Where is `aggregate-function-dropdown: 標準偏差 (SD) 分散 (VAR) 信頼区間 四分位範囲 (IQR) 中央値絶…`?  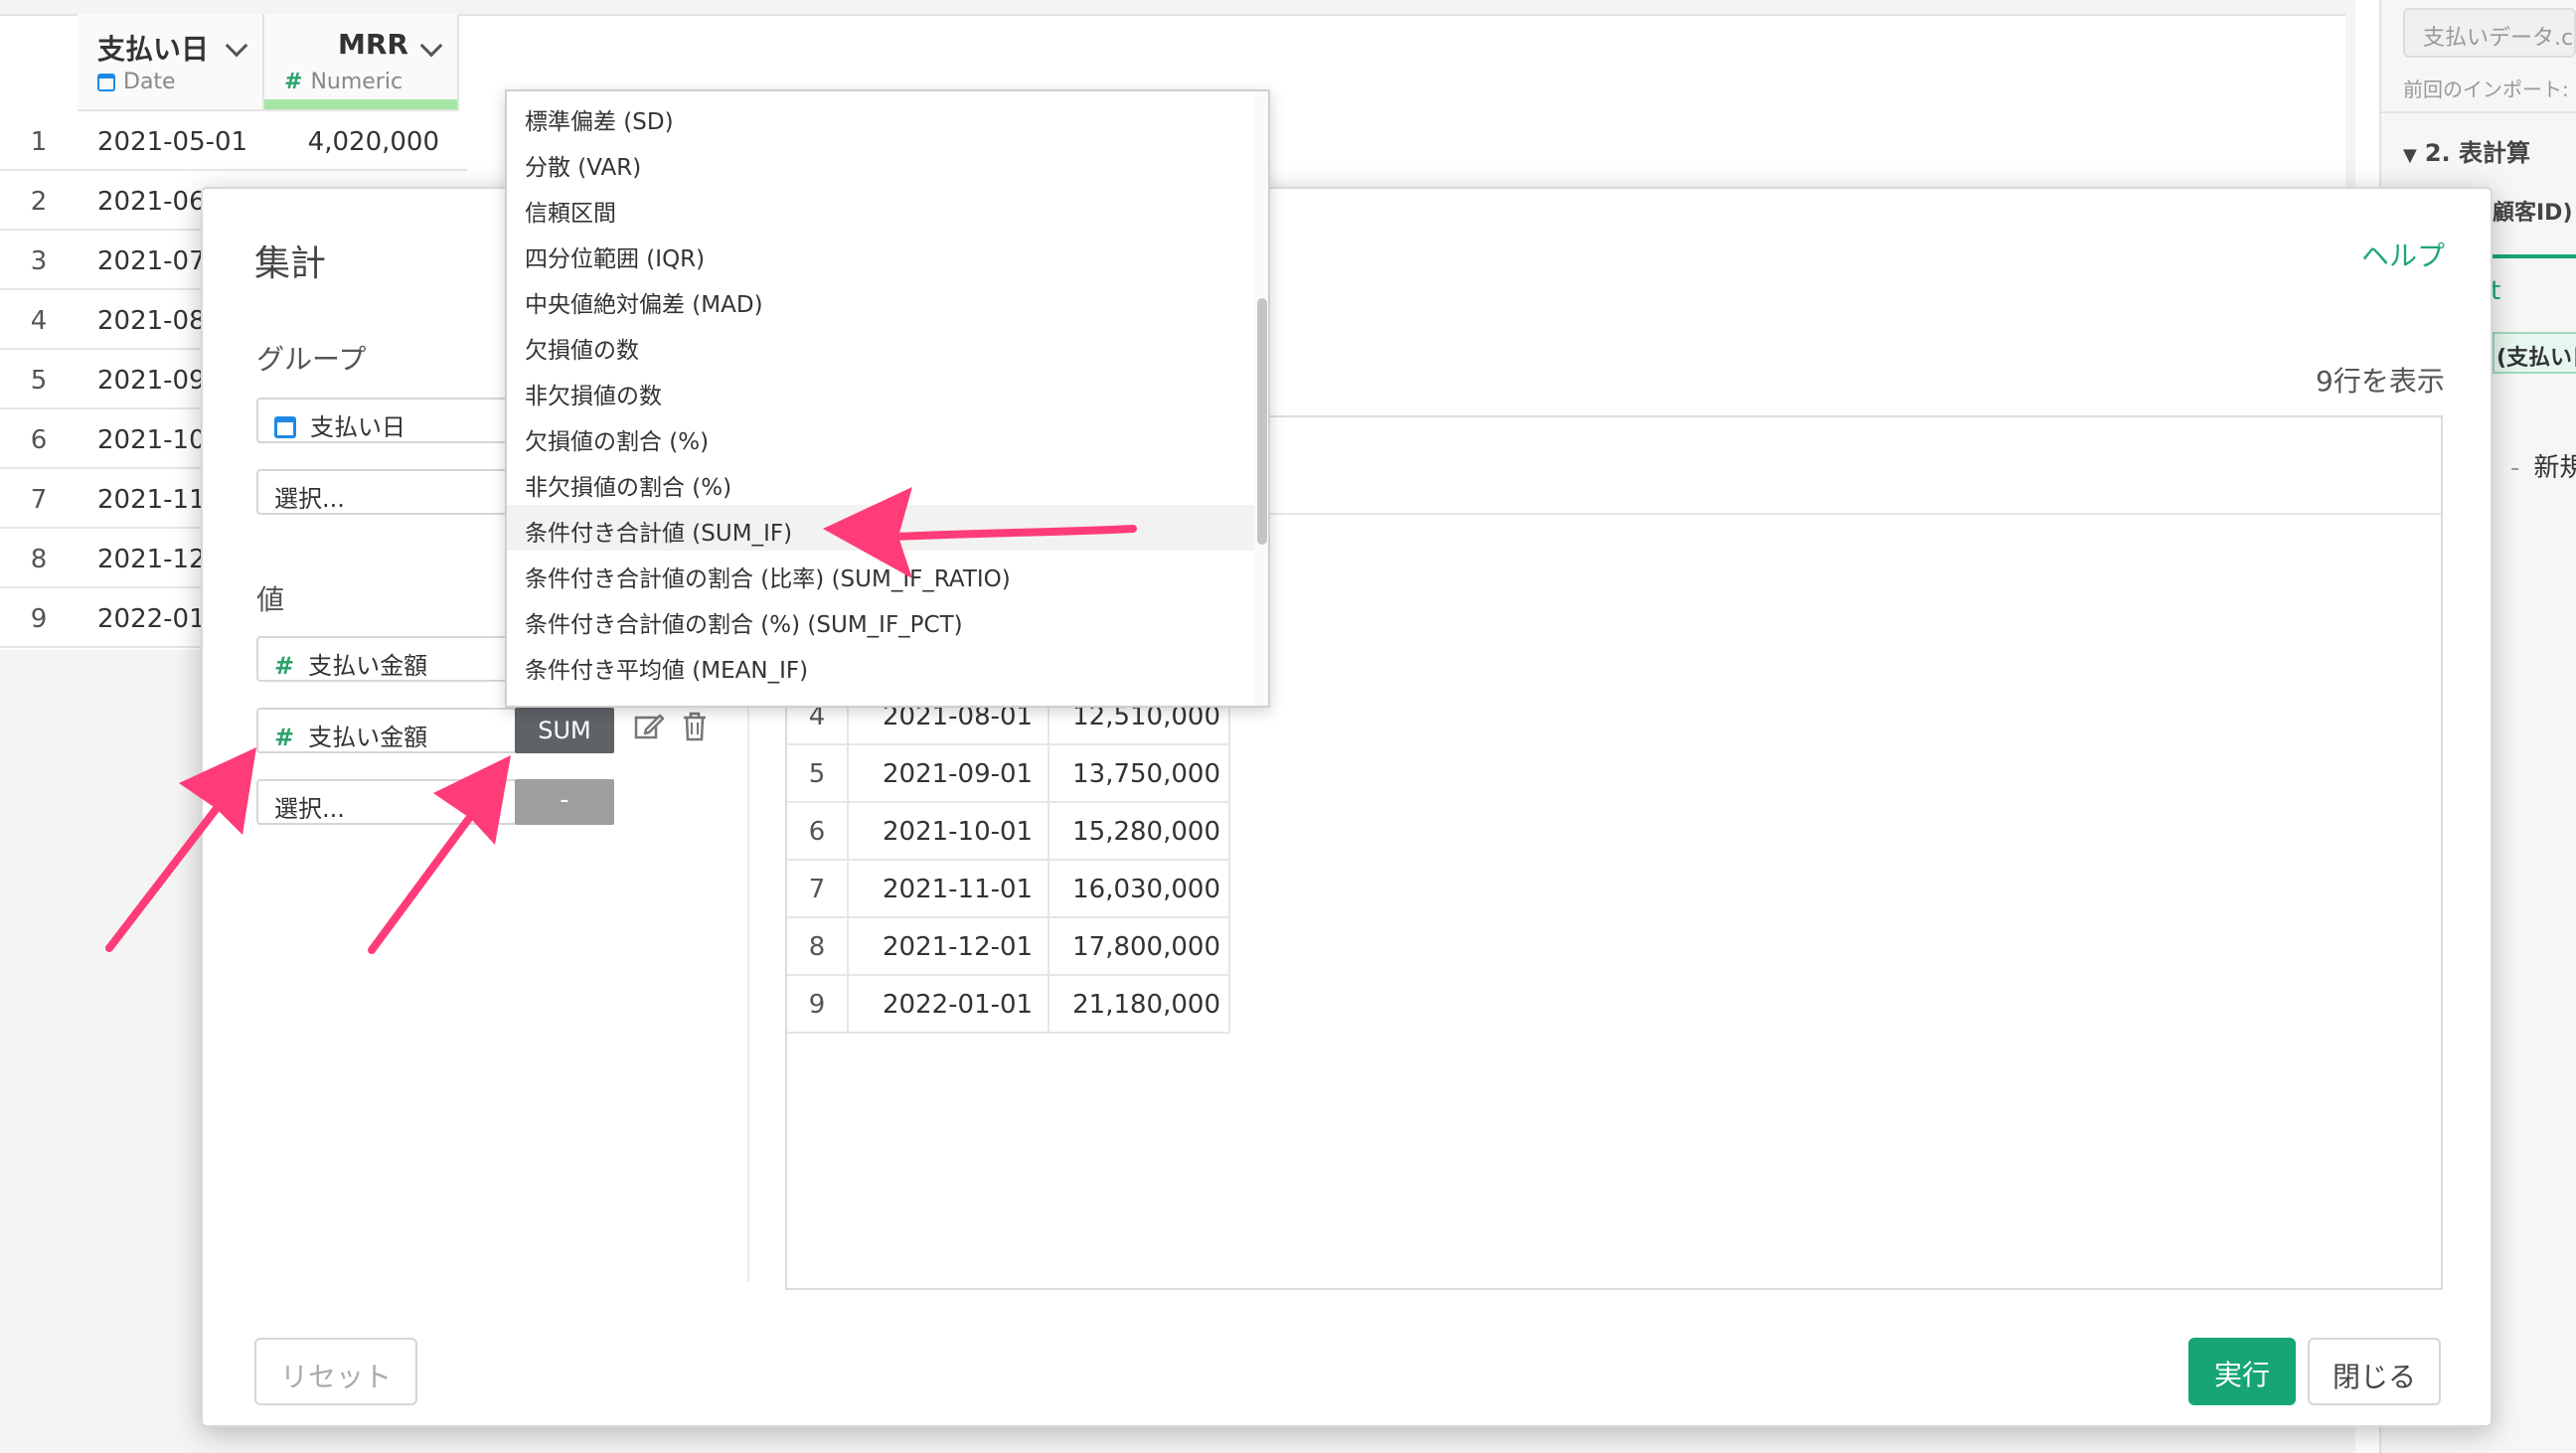
aggregate-function-dropdown: 標準偏差 (SD) 分散 (VAR) 信頼区間 四分位範囲 (IQR) 中央値絶… is located at coordinates (887, 399).